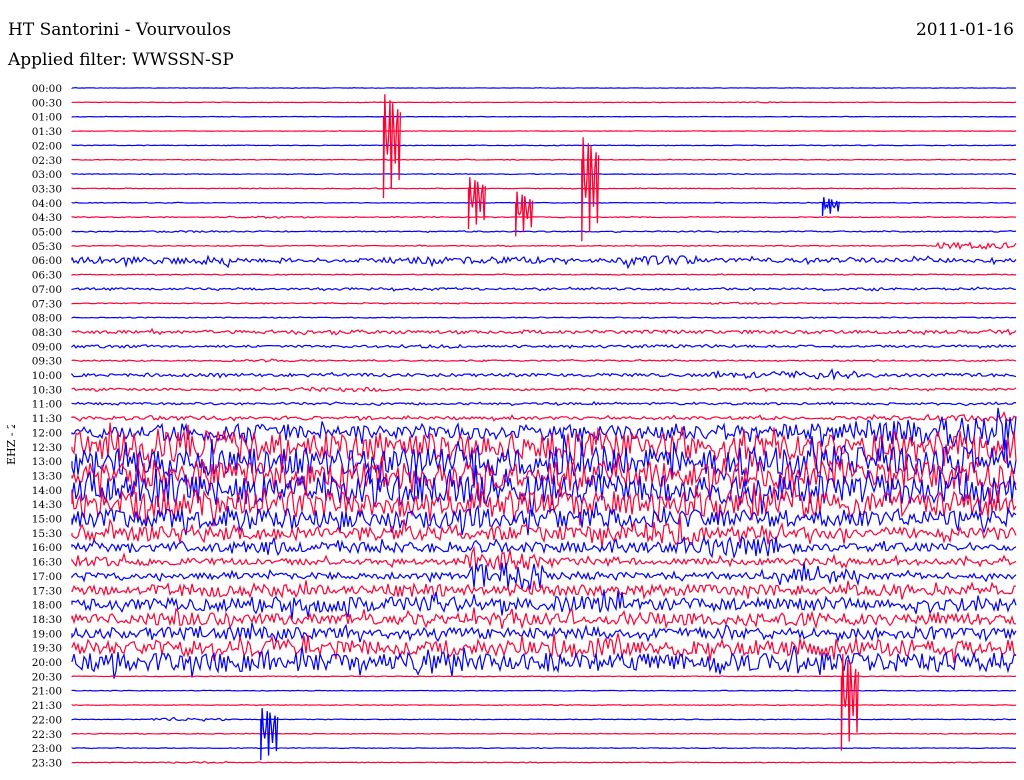 The width and height of the screenshot is (1024, 780). What do you see at coordinates (47, 247) in the screenshot?
I see `time-label: 05:30` at bounding box center [47, 247].